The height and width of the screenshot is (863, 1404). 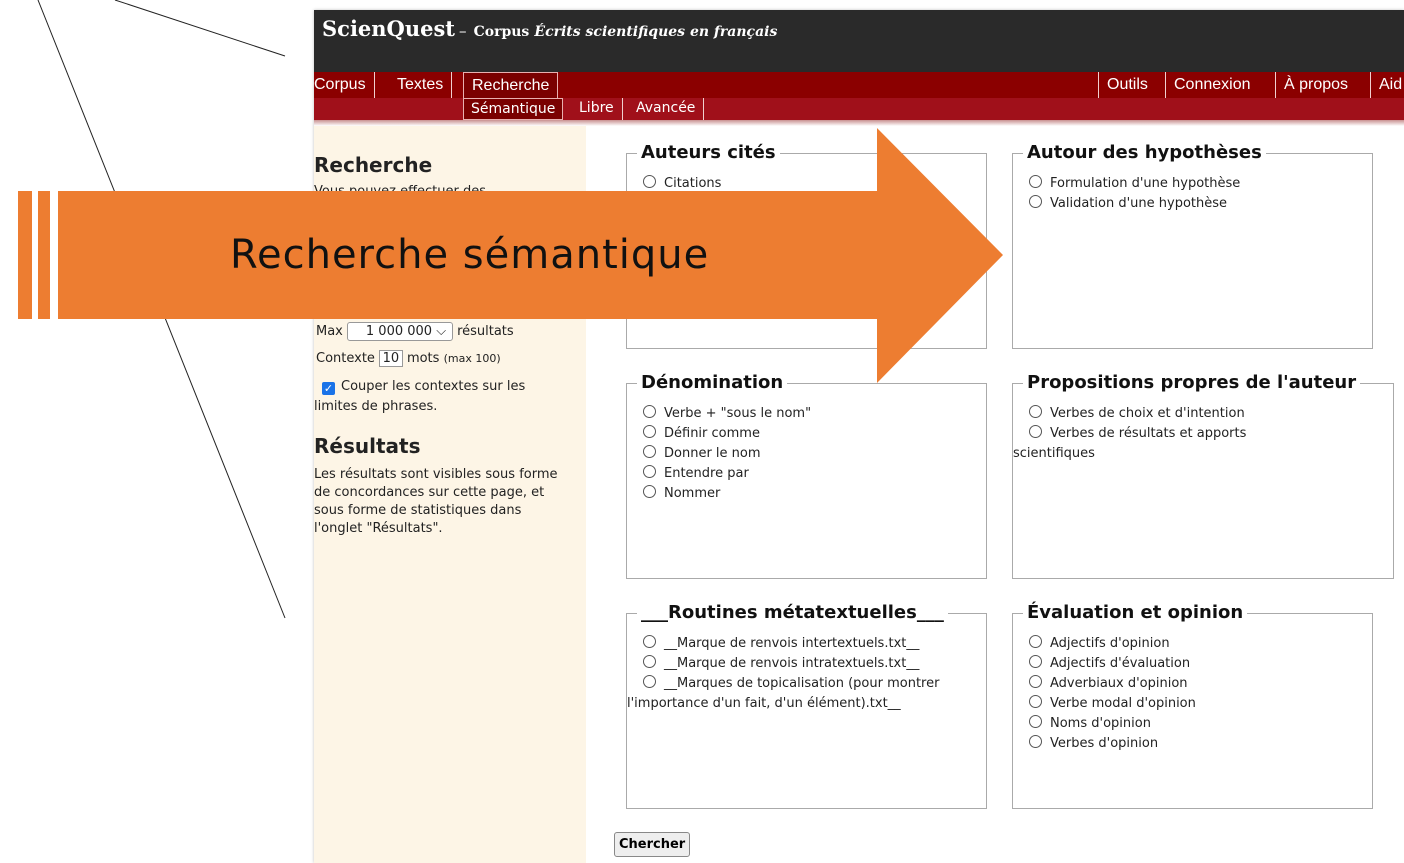 I want to click on sub-nav: Sémantique Libre Avancée, so click(x=859, y=109).